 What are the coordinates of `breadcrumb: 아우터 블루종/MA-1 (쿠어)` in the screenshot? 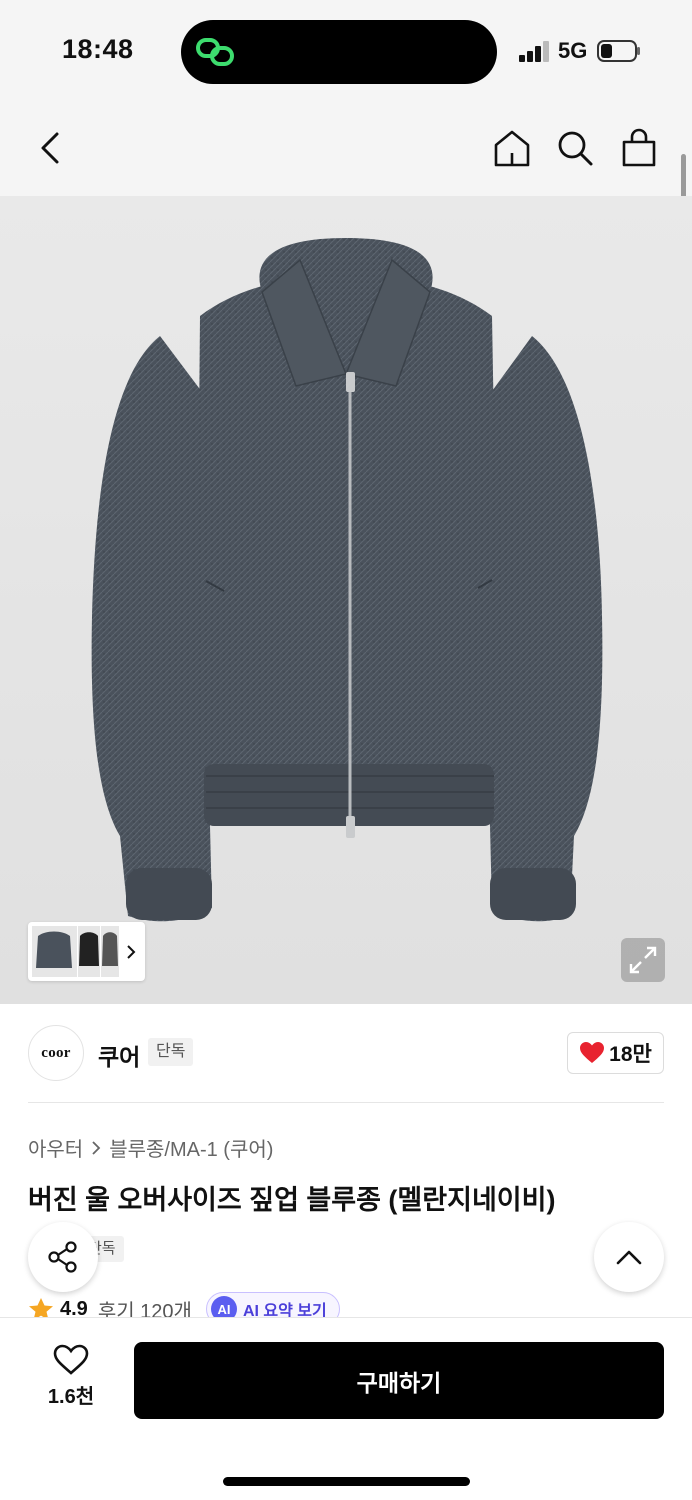 It's located at (150, 1147).